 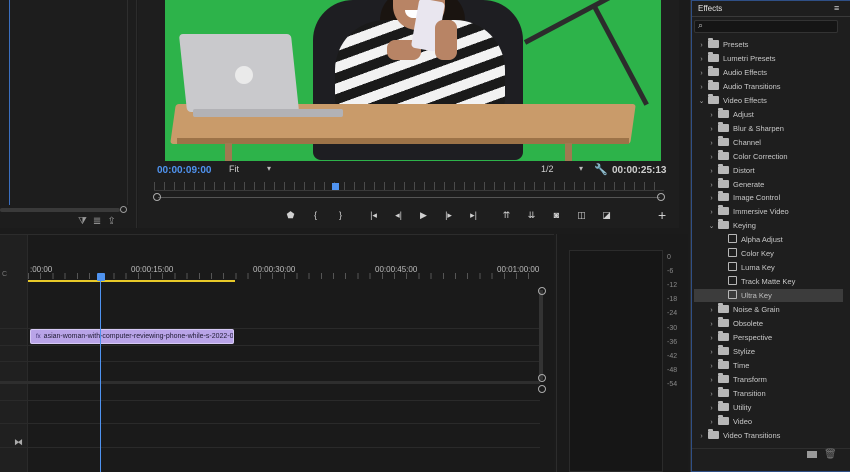 What do you see at coordinates (768, 337) in the screenshot?
I see `effects-folder-perspective: › Perspective` at bounding box center [768, 337].